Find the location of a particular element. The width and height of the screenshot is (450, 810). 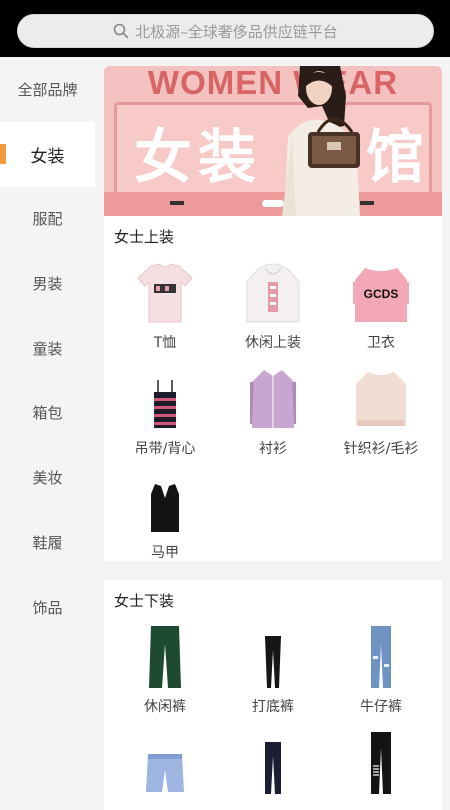

category-label: 马甲 is located at coordinates (165, 553).